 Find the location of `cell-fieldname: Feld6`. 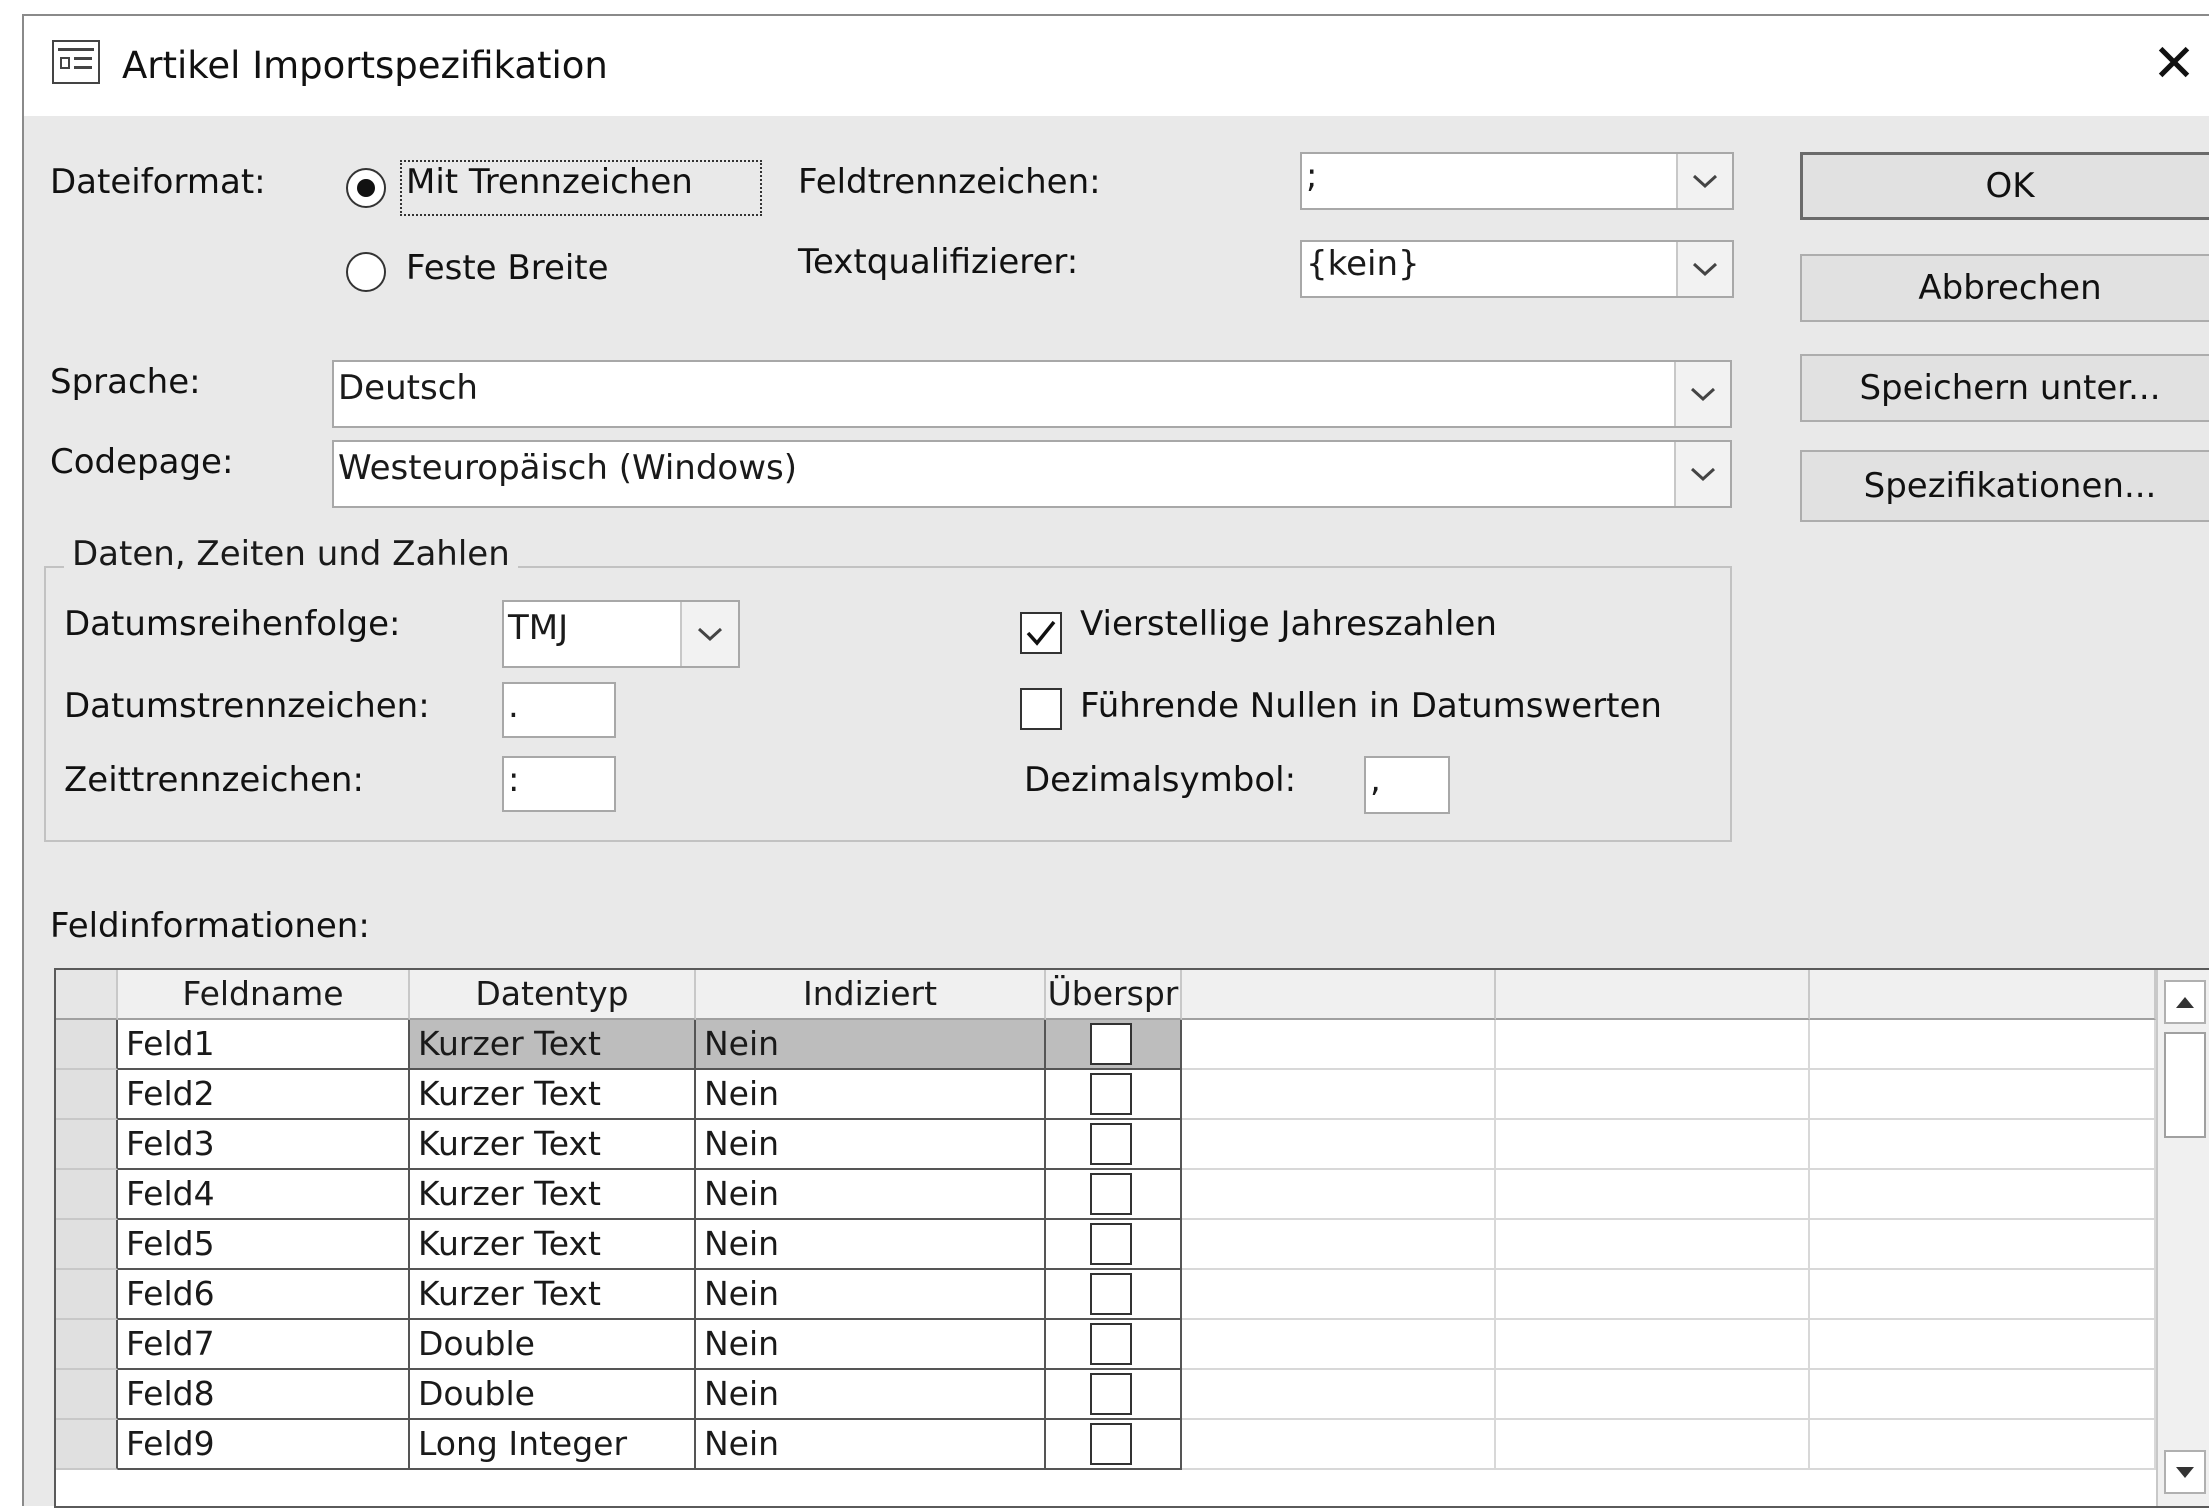

cell-fieldname: Feld6 is located at coordinates (264, 1295).